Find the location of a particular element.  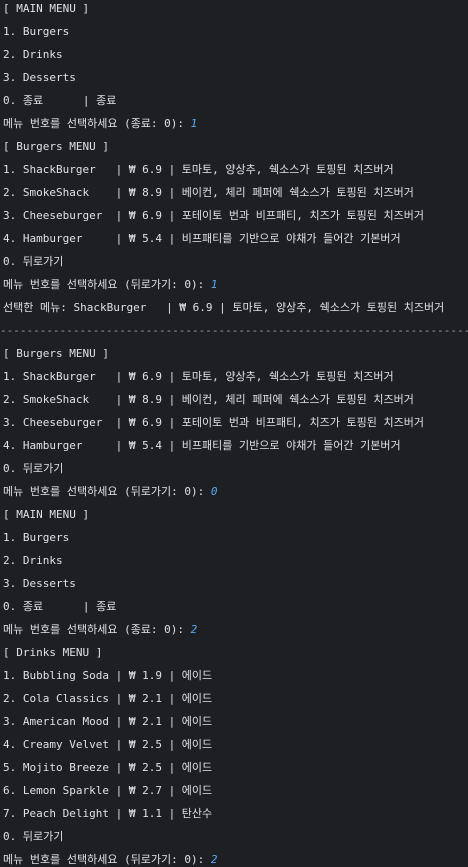

console-line: 7. Peach Delight | ₩ 1.1 | 탄산수 is located at coordinates (107, 814).